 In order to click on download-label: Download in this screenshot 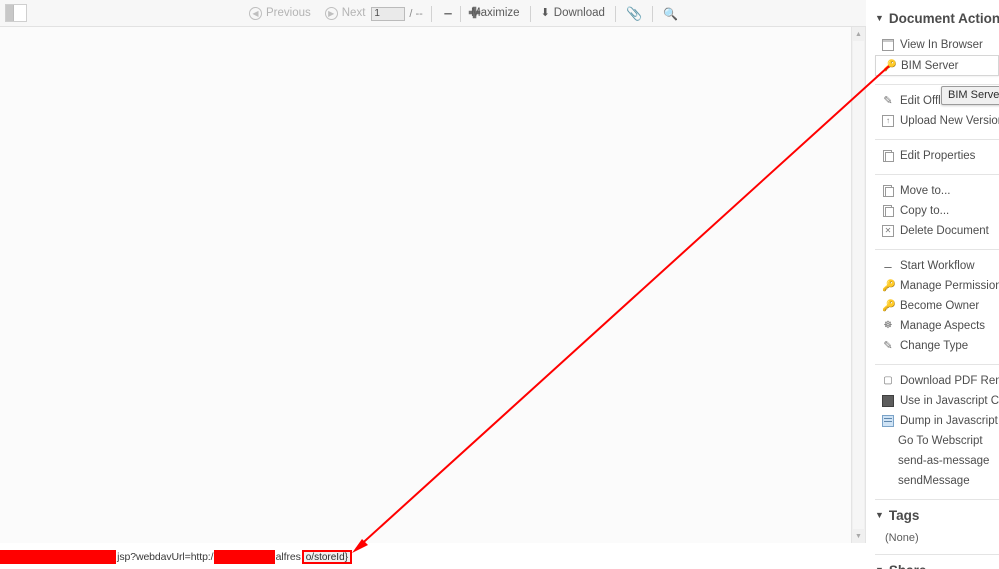, I will do `click(579, 12)`.